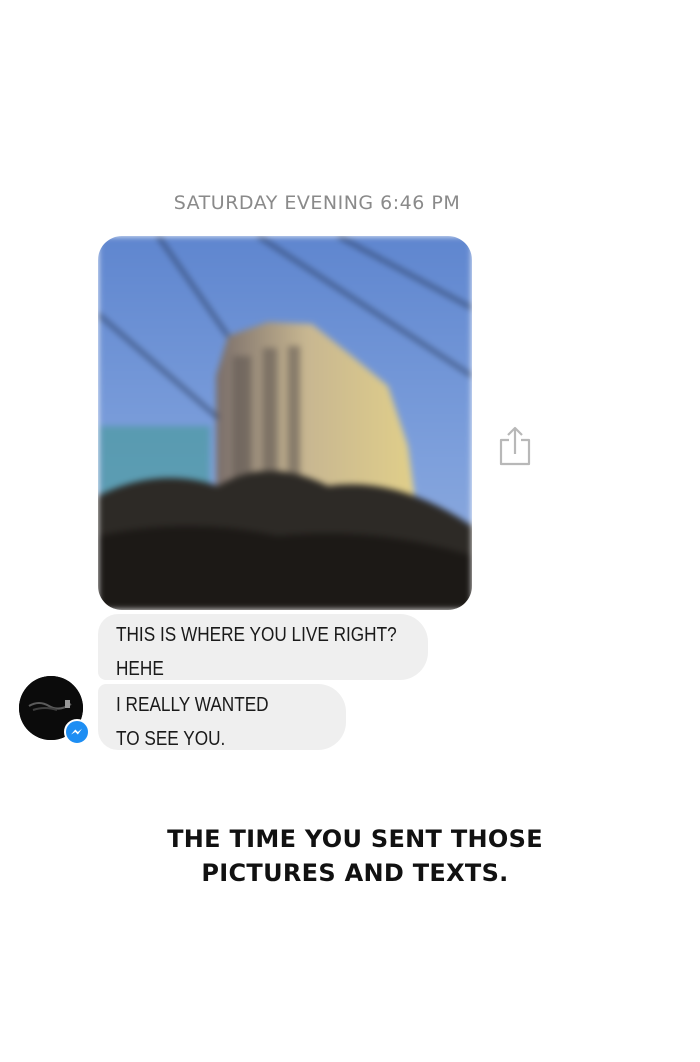 This screenshot has height=1062, width=700. What do you see at coordinates (171, 739) in the screenshot?
I see `message-text: TO SEE YOU.` at bounding box center [171, 739].